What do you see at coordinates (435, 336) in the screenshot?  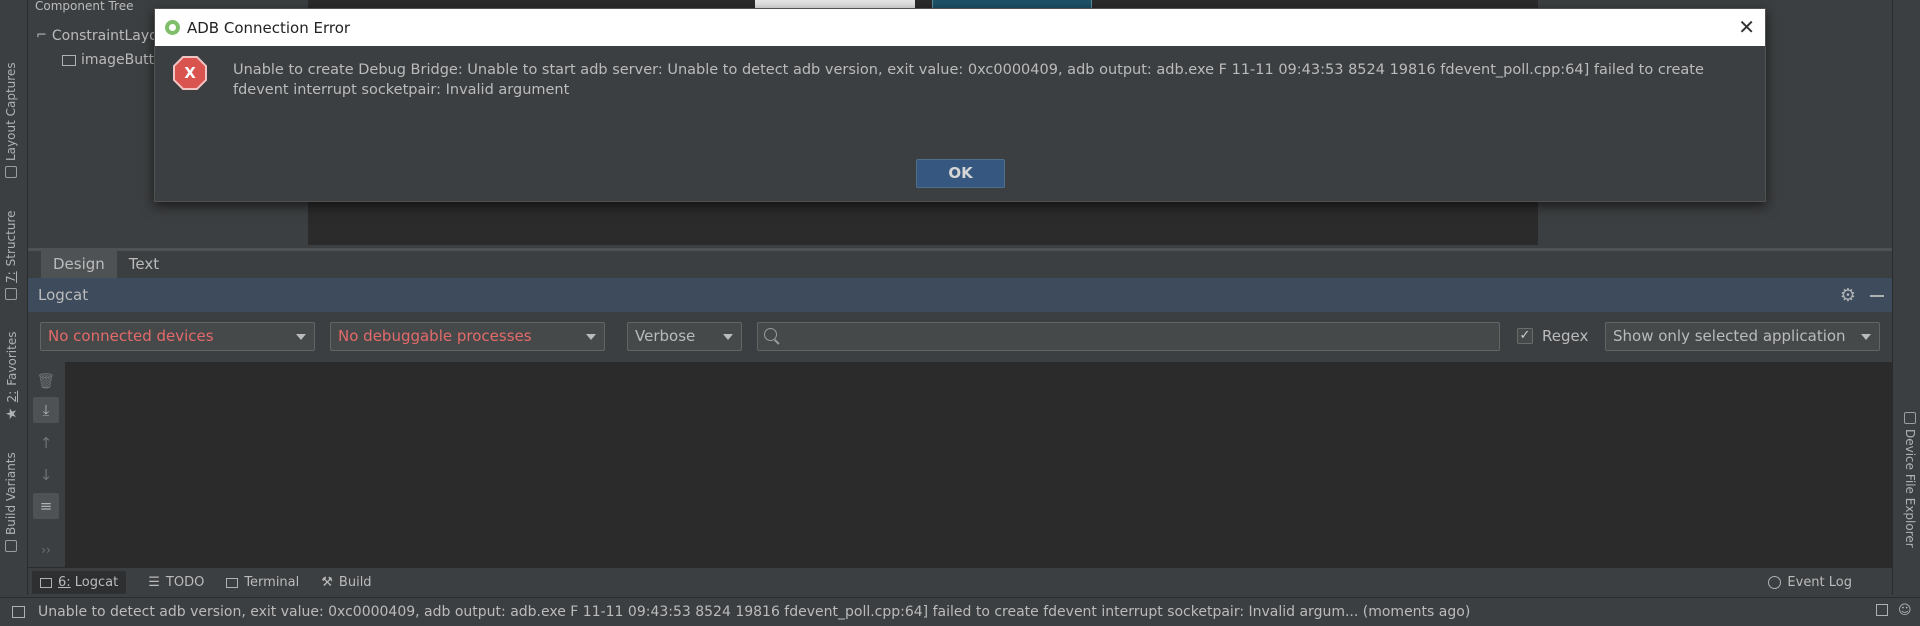 I see `process-select-value: No debuggable processes` at bounding box center [435, 336].